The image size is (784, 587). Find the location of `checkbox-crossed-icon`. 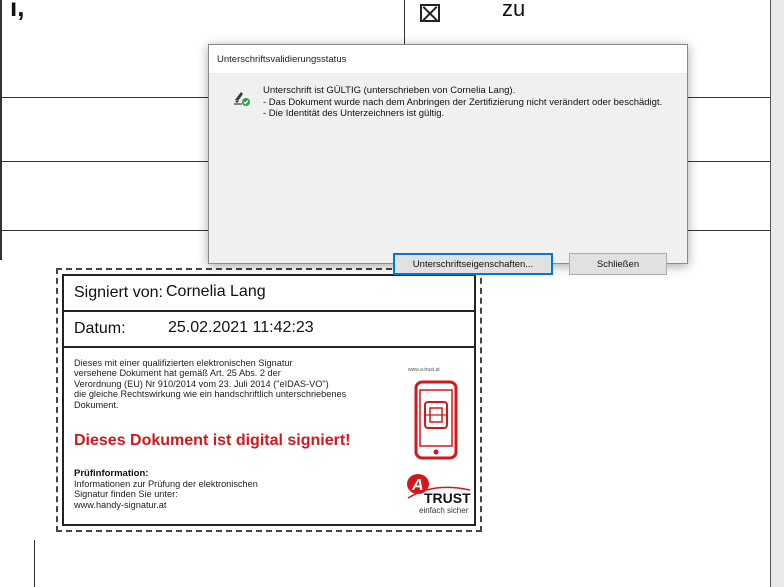

checkbox-crossed-icon is located at coordinates (430, 13).